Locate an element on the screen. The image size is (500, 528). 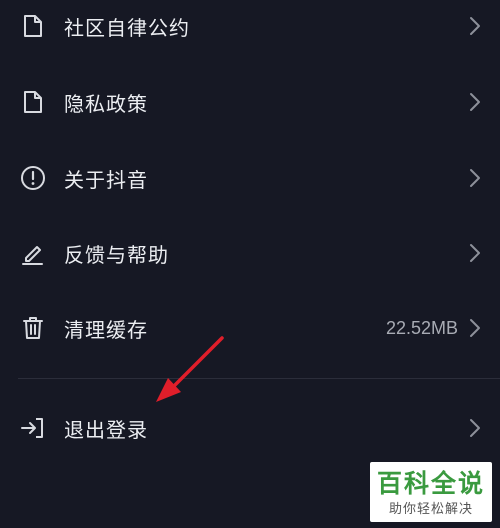
section-divider is located at coordinates (259, 378).